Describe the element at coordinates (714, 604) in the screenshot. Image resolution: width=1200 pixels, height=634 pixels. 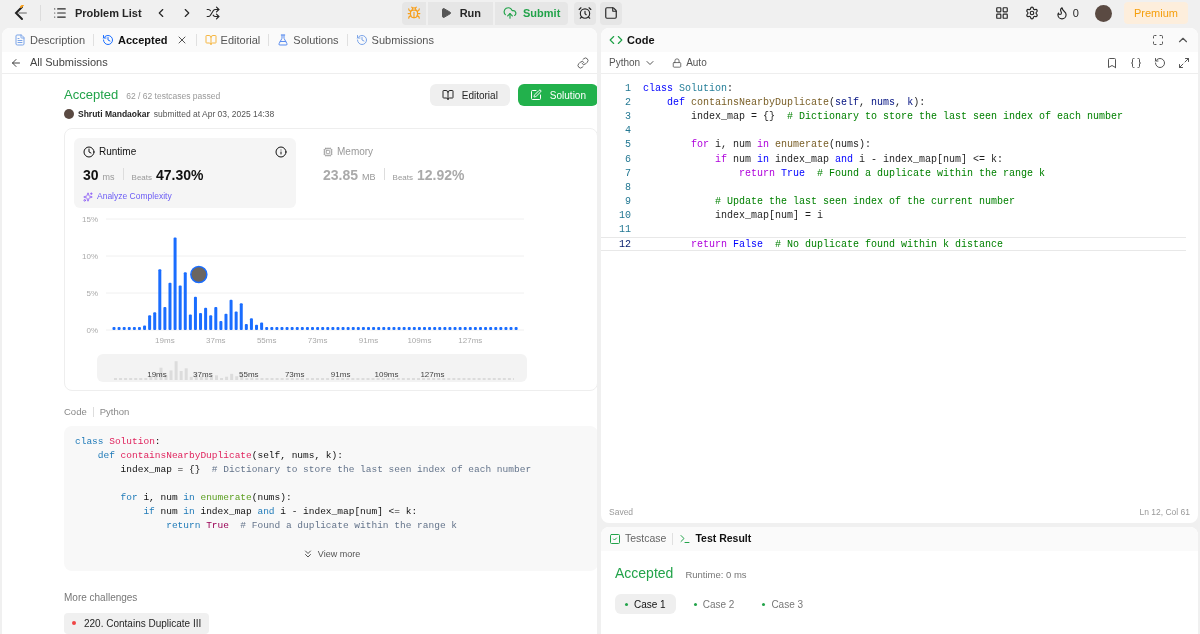
I see `case-tab: Case 2` at that location.